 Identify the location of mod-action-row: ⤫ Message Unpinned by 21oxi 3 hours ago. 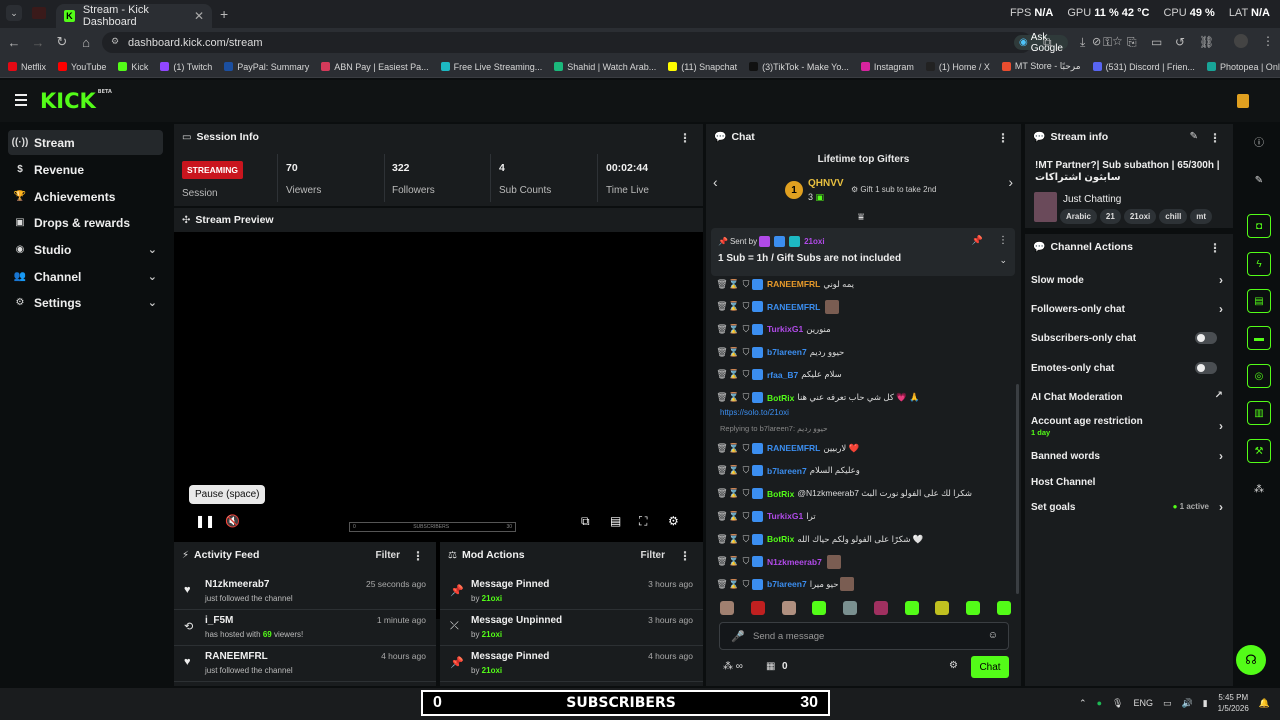
(571, 628).